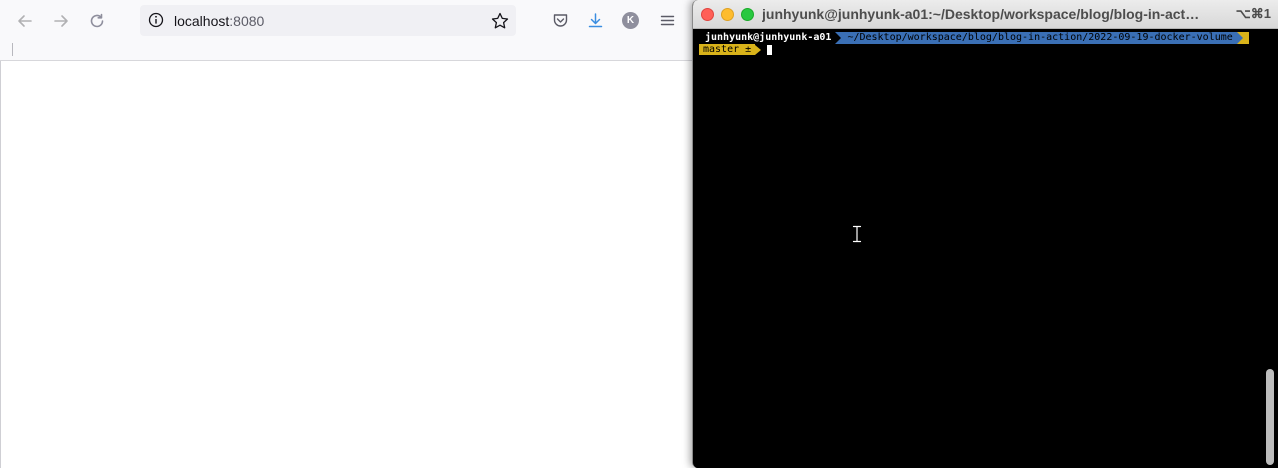  What do you see at coordinates (857, 234) in the screenshot?
I see `ibeam-cursor-icon` at bounding box center [857, 234].